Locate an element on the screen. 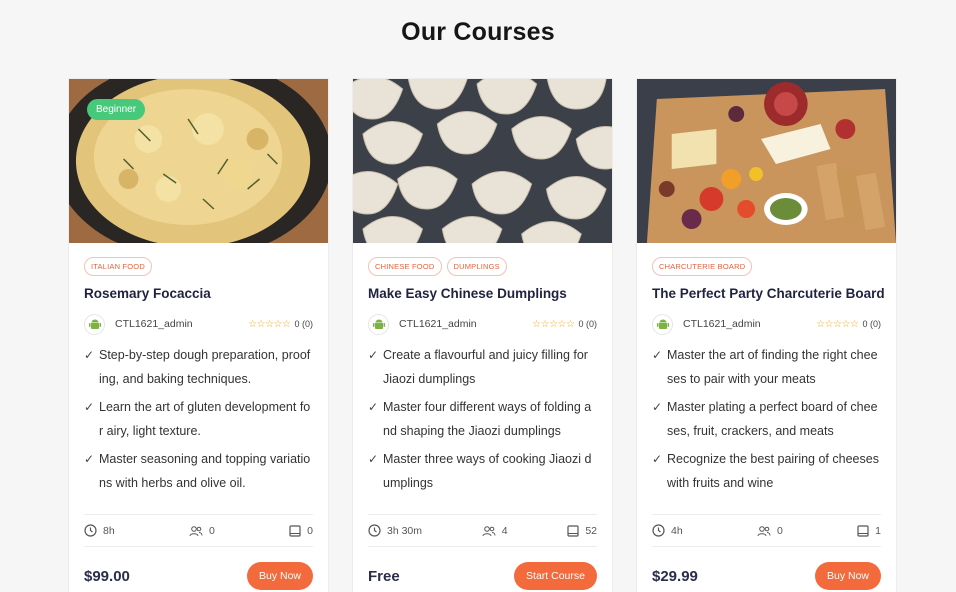 The width and height of the screenshot is (956, 592). lessons-count: 1 is located at coordinates (878, 530).